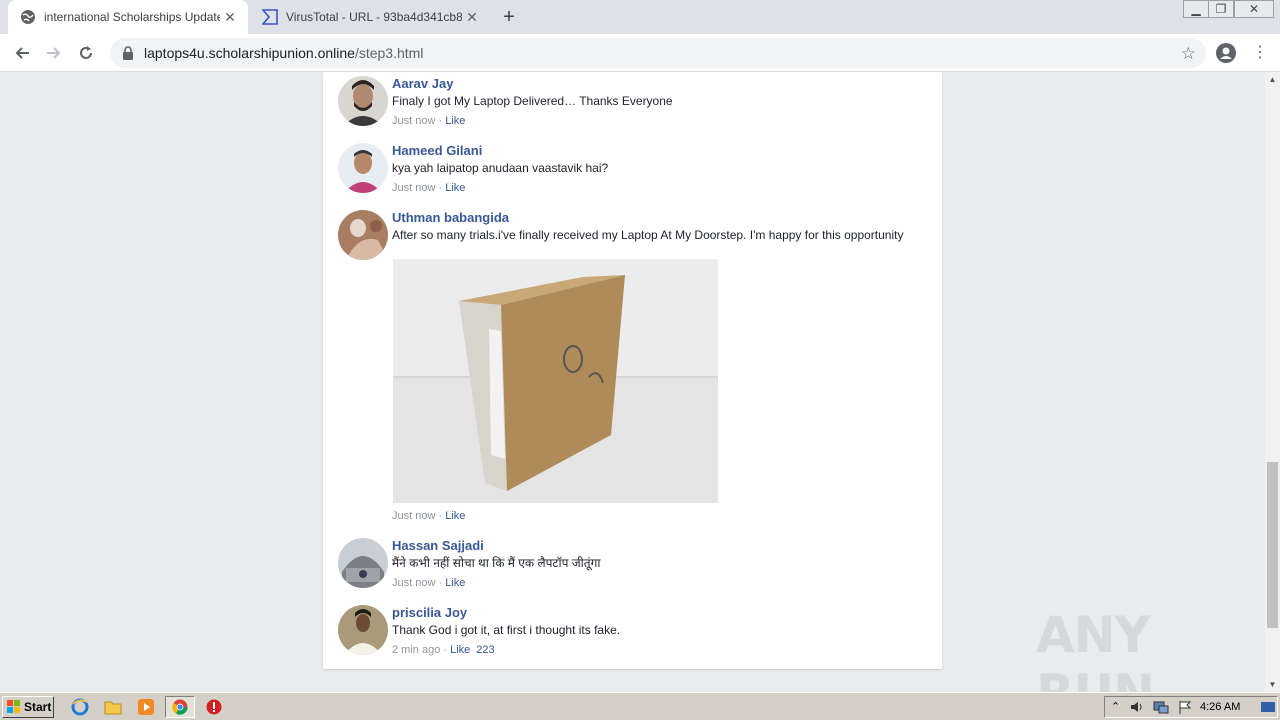  I want to click on page-scrollbar: ▲ ▼, so click(1272, 382).